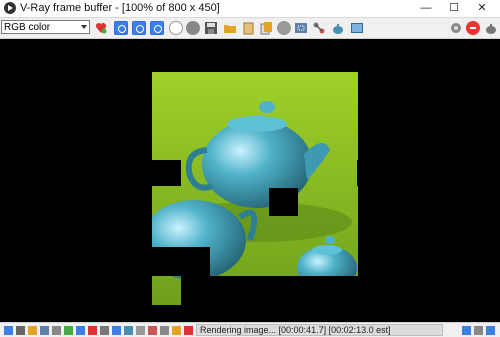  Describe the element at coordinates (101, 28) in the screenshot. I see `color-corrections-icon` at that location.